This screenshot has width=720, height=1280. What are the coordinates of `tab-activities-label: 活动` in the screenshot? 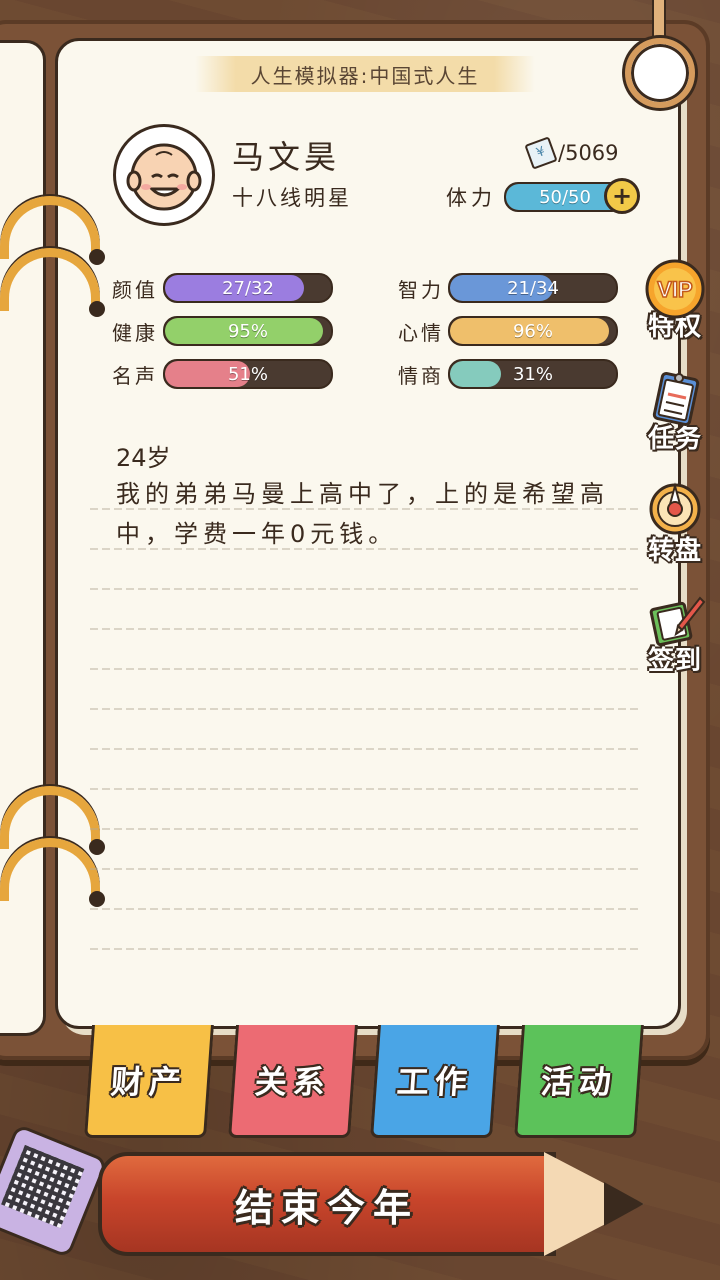 It's located at (579, 1082).